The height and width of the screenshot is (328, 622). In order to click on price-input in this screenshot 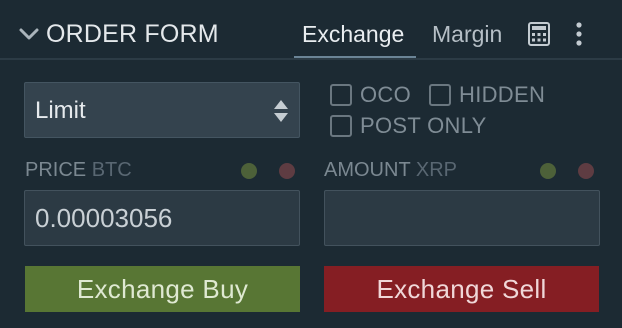, I will do `click(162, 218)`.